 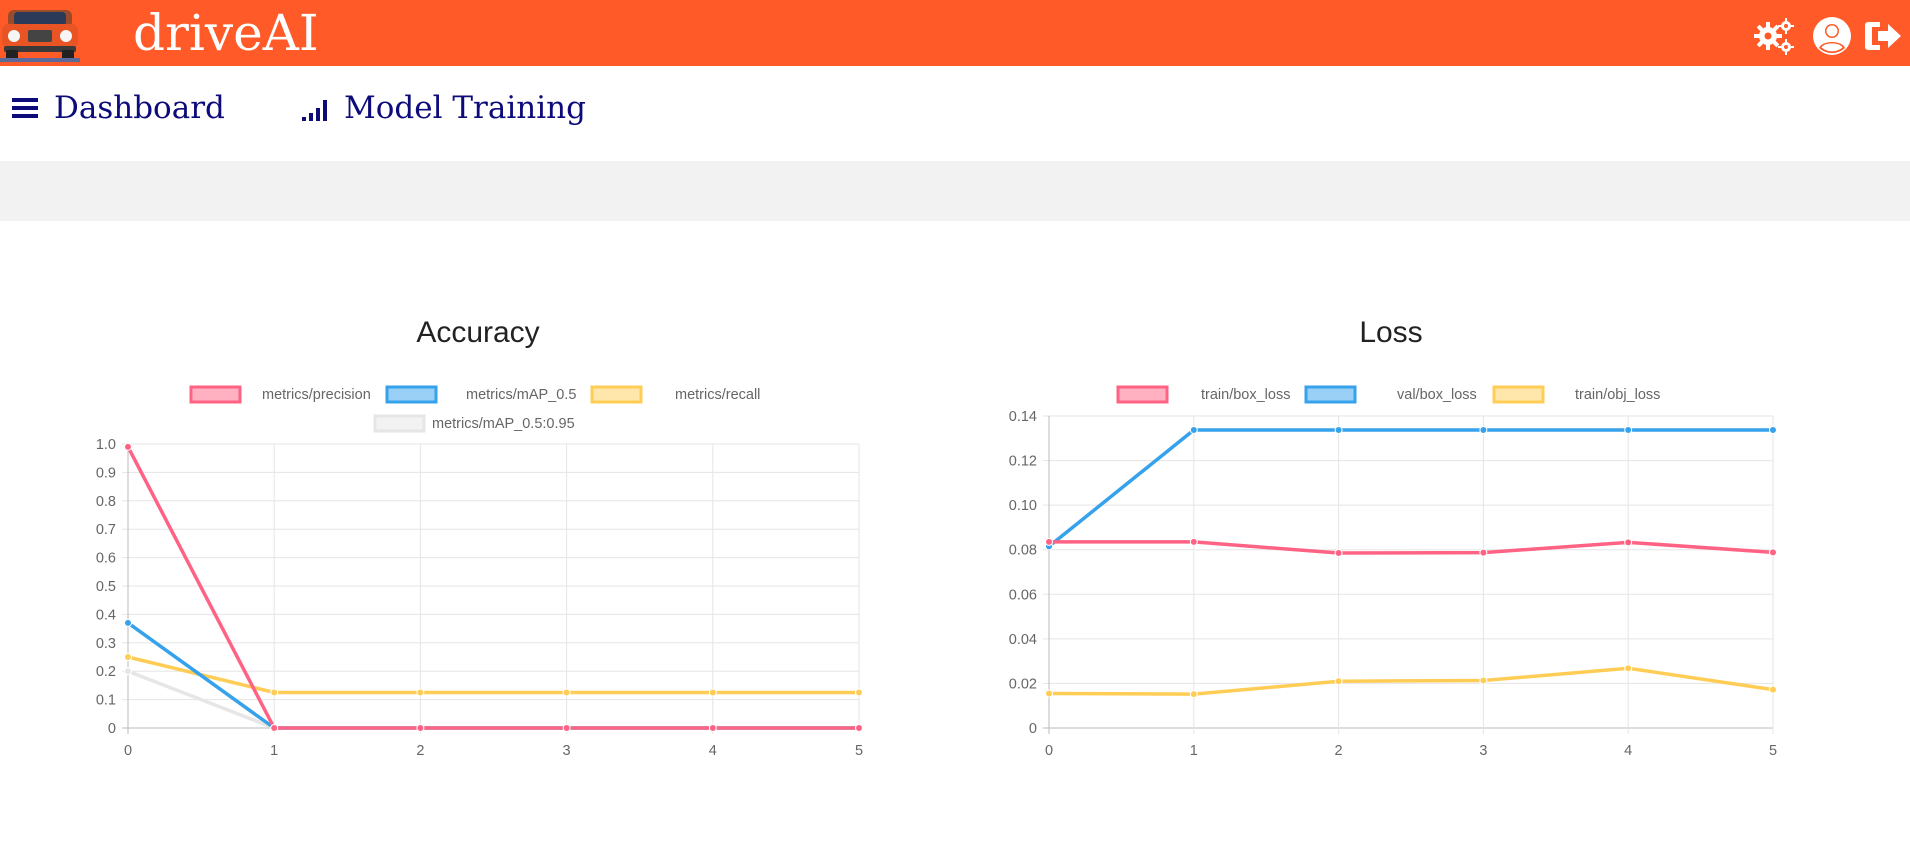 What do you see at coordinates (567, 751) in the screenshot?
I see `accuracy-x-tick-label: 3` at bounding box center [567, 751].